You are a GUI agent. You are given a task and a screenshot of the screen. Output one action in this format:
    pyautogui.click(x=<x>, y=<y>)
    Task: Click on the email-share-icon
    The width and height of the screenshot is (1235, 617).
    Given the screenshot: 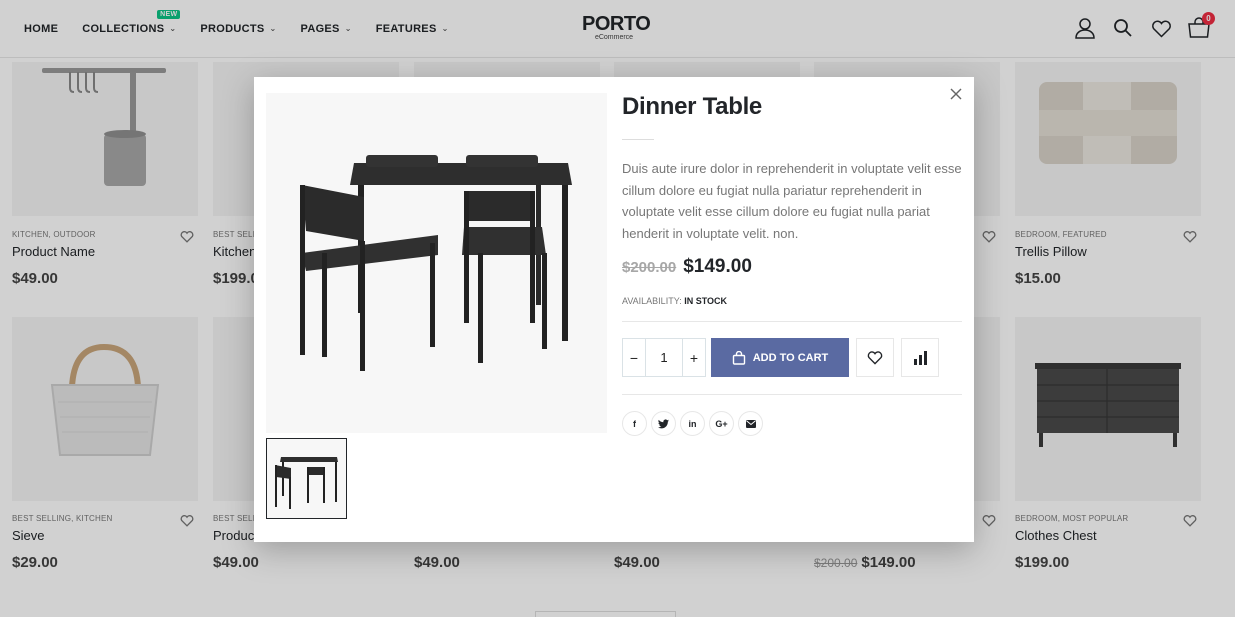 What is the action you would take?
    pyautogui.click(x=750, y=423)
    